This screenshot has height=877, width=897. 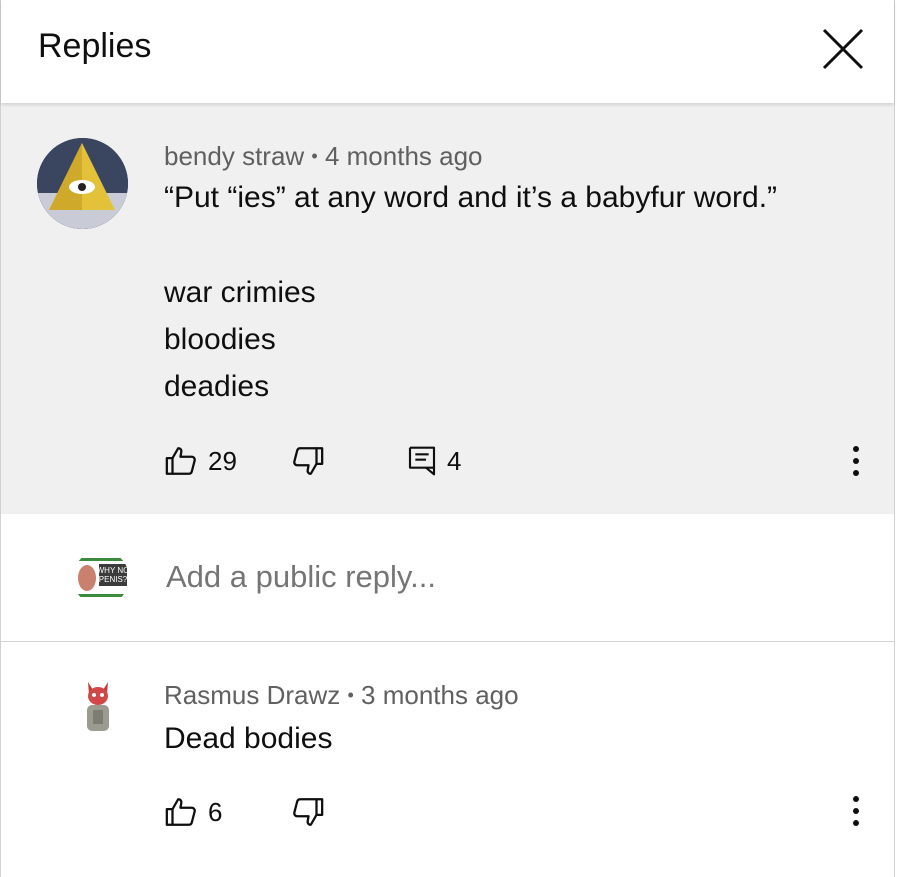 What do you see at coordinates (215, 811) in the screenshot?
I see `like-count: 6` at bounding box center [215, 811].